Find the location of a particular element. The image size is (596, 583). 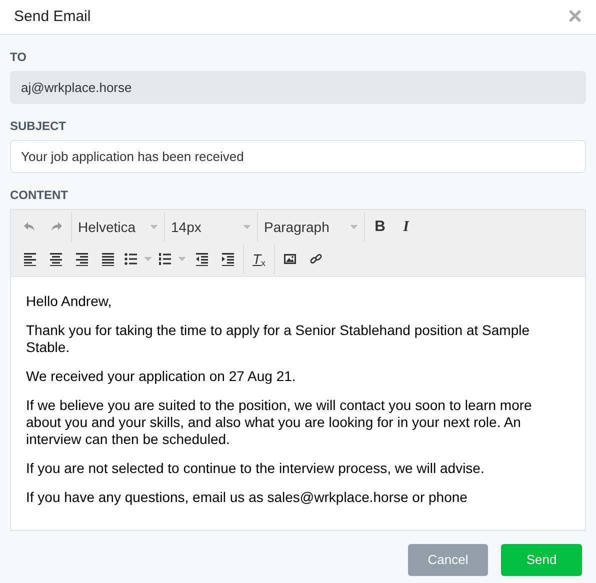

outdent-icon is located at coordinates (202, 259).